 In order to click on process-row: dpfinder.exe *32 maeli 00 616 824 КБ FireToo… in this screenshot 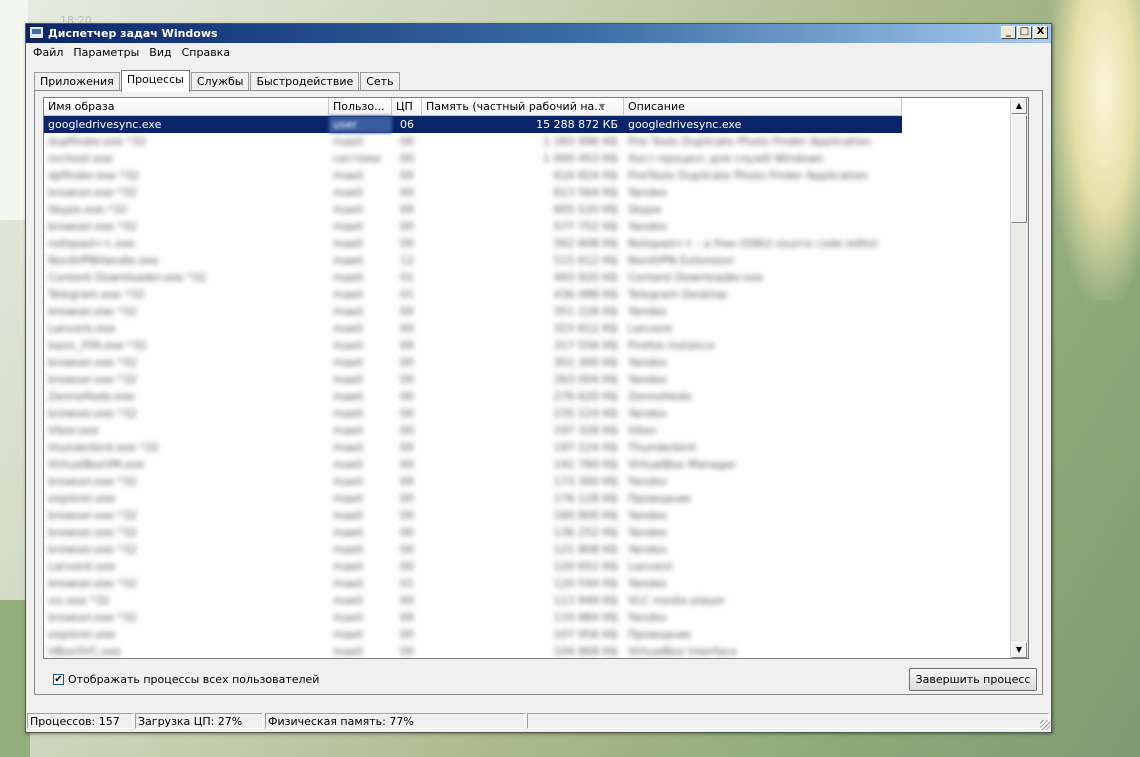, I will do `click(473, 175)`.